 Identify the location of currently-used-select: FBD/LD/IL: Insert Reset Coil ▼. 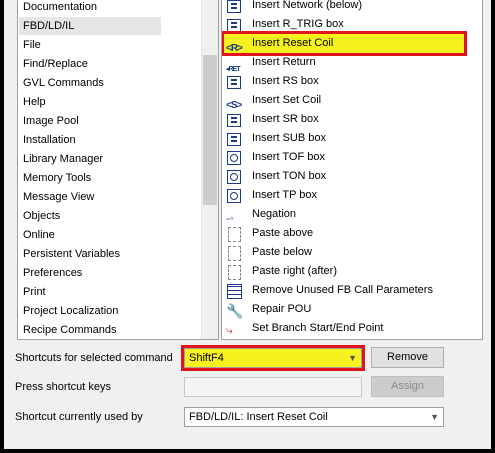
(314, 417).